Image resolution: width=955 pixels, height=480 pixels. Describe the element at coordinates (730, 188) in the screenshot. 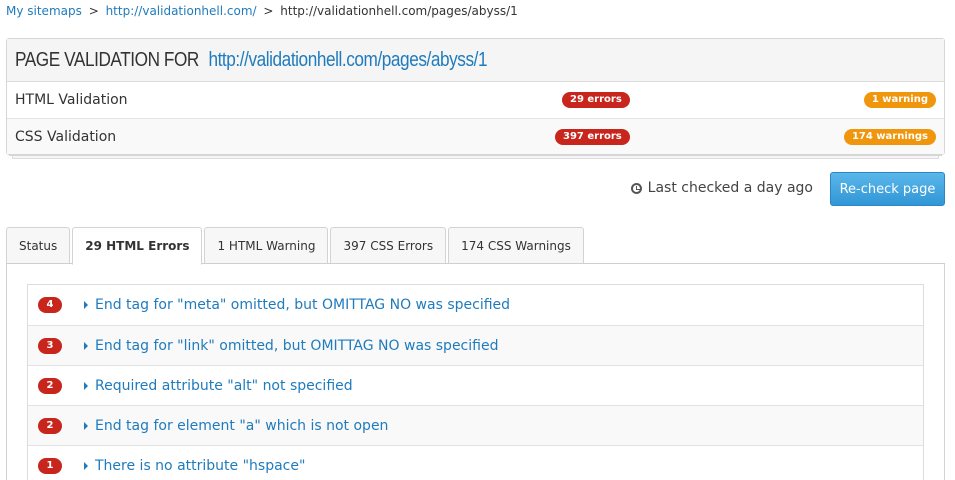

I see `last-checked-text: Last checked a day ago` at that location.